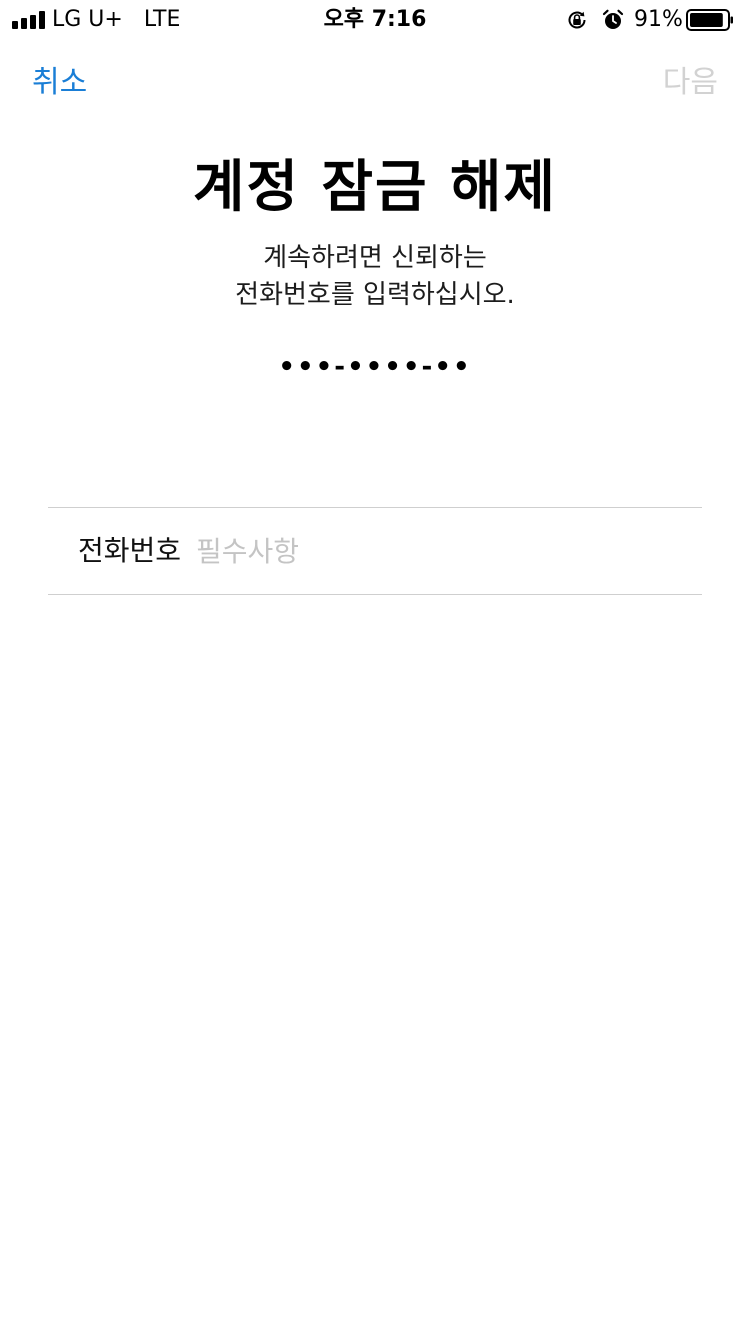 The width and height of the screenshot is (750, 1334). What do you see at coordinates (613, 19) in the screenshot?
I see `alarm-icon` at bounding box center [613, 19].